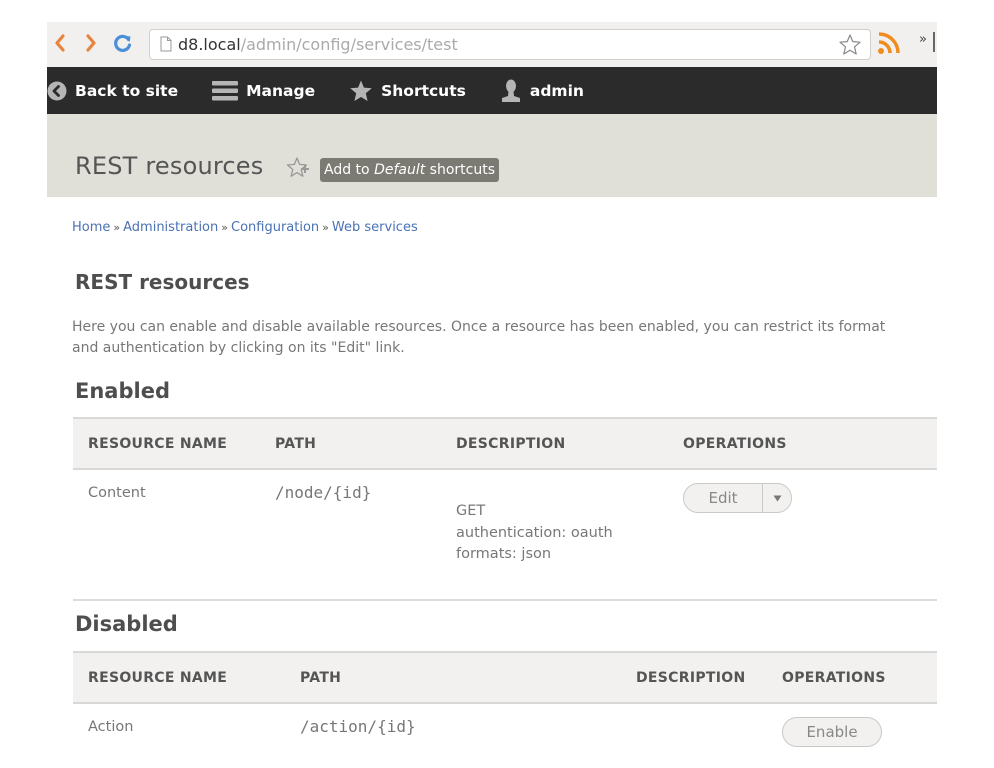  Describe the element at coordinates (889, 43) in the screenshot. I see `rss-icon` at that location.